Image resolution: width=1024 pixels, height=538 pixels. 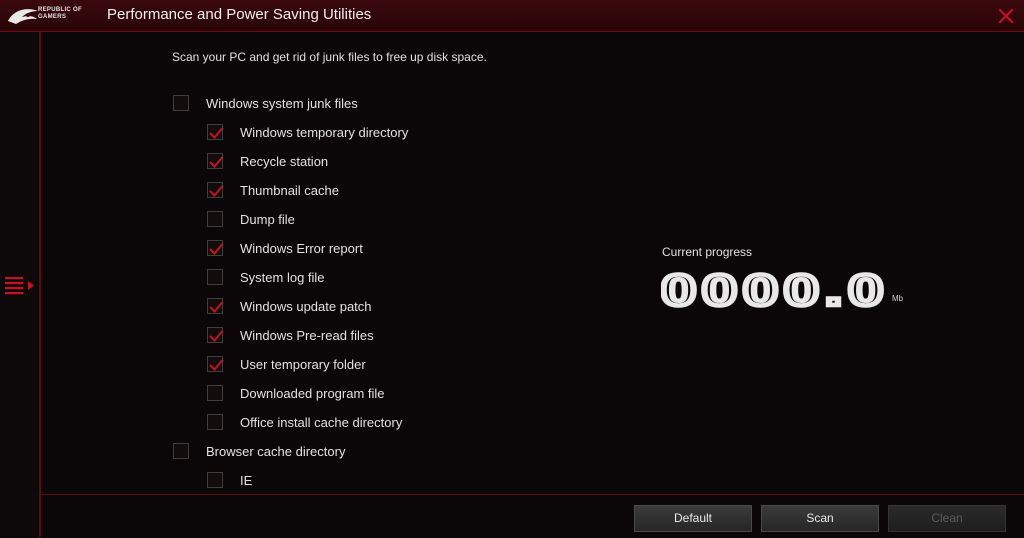 I want to click on checkbox-ie: IE, so click(x=229, y=480).